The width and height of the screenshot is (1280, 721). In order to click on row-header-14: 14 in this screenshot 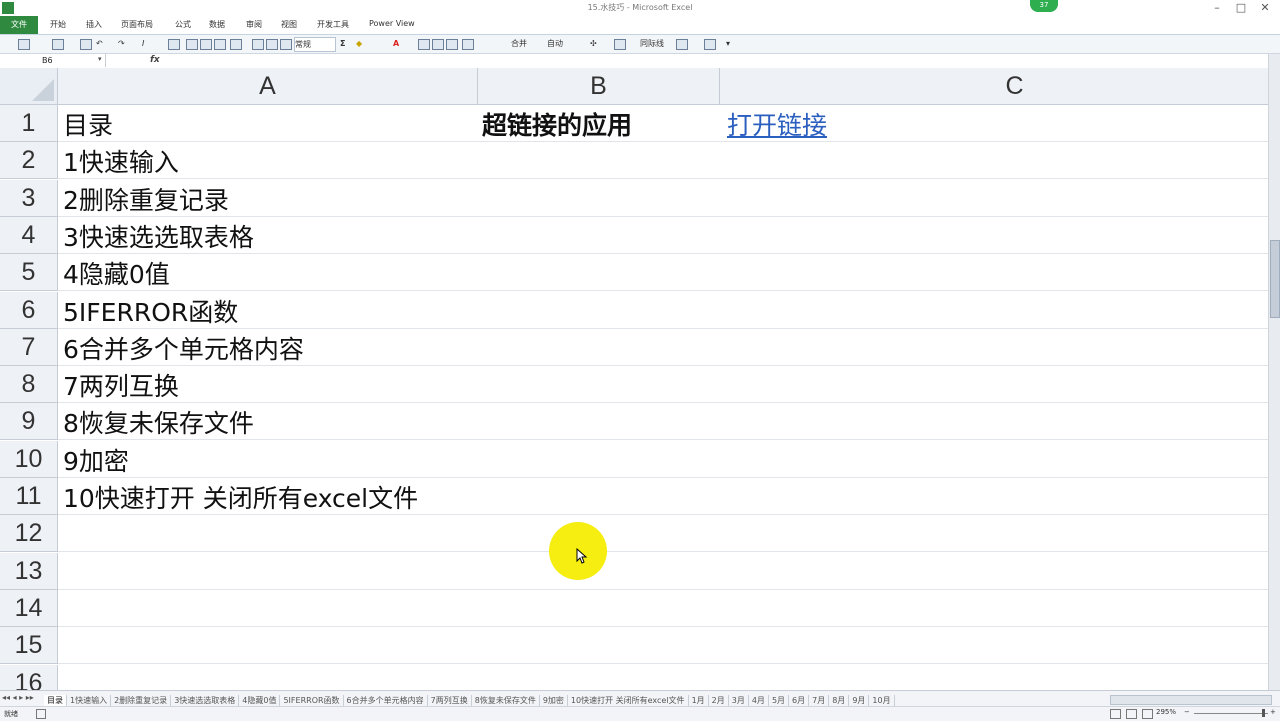, I will do `click(29, 608)`.